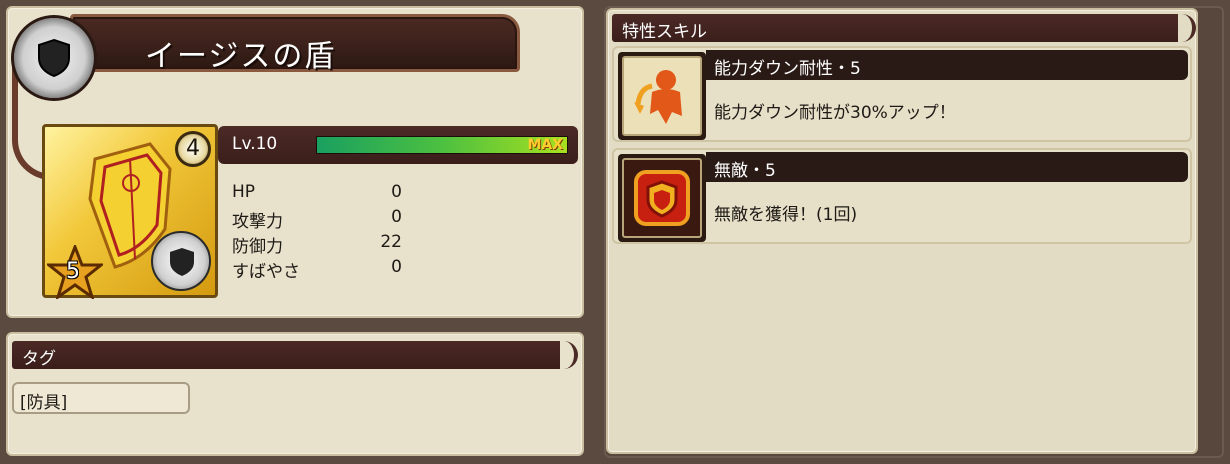 The width and height of the screenshot is (1230, 464). I want to click on stats-list: HP 0 攻撃力 0 防御力 22 すばやさ 0, so click(317, 232).